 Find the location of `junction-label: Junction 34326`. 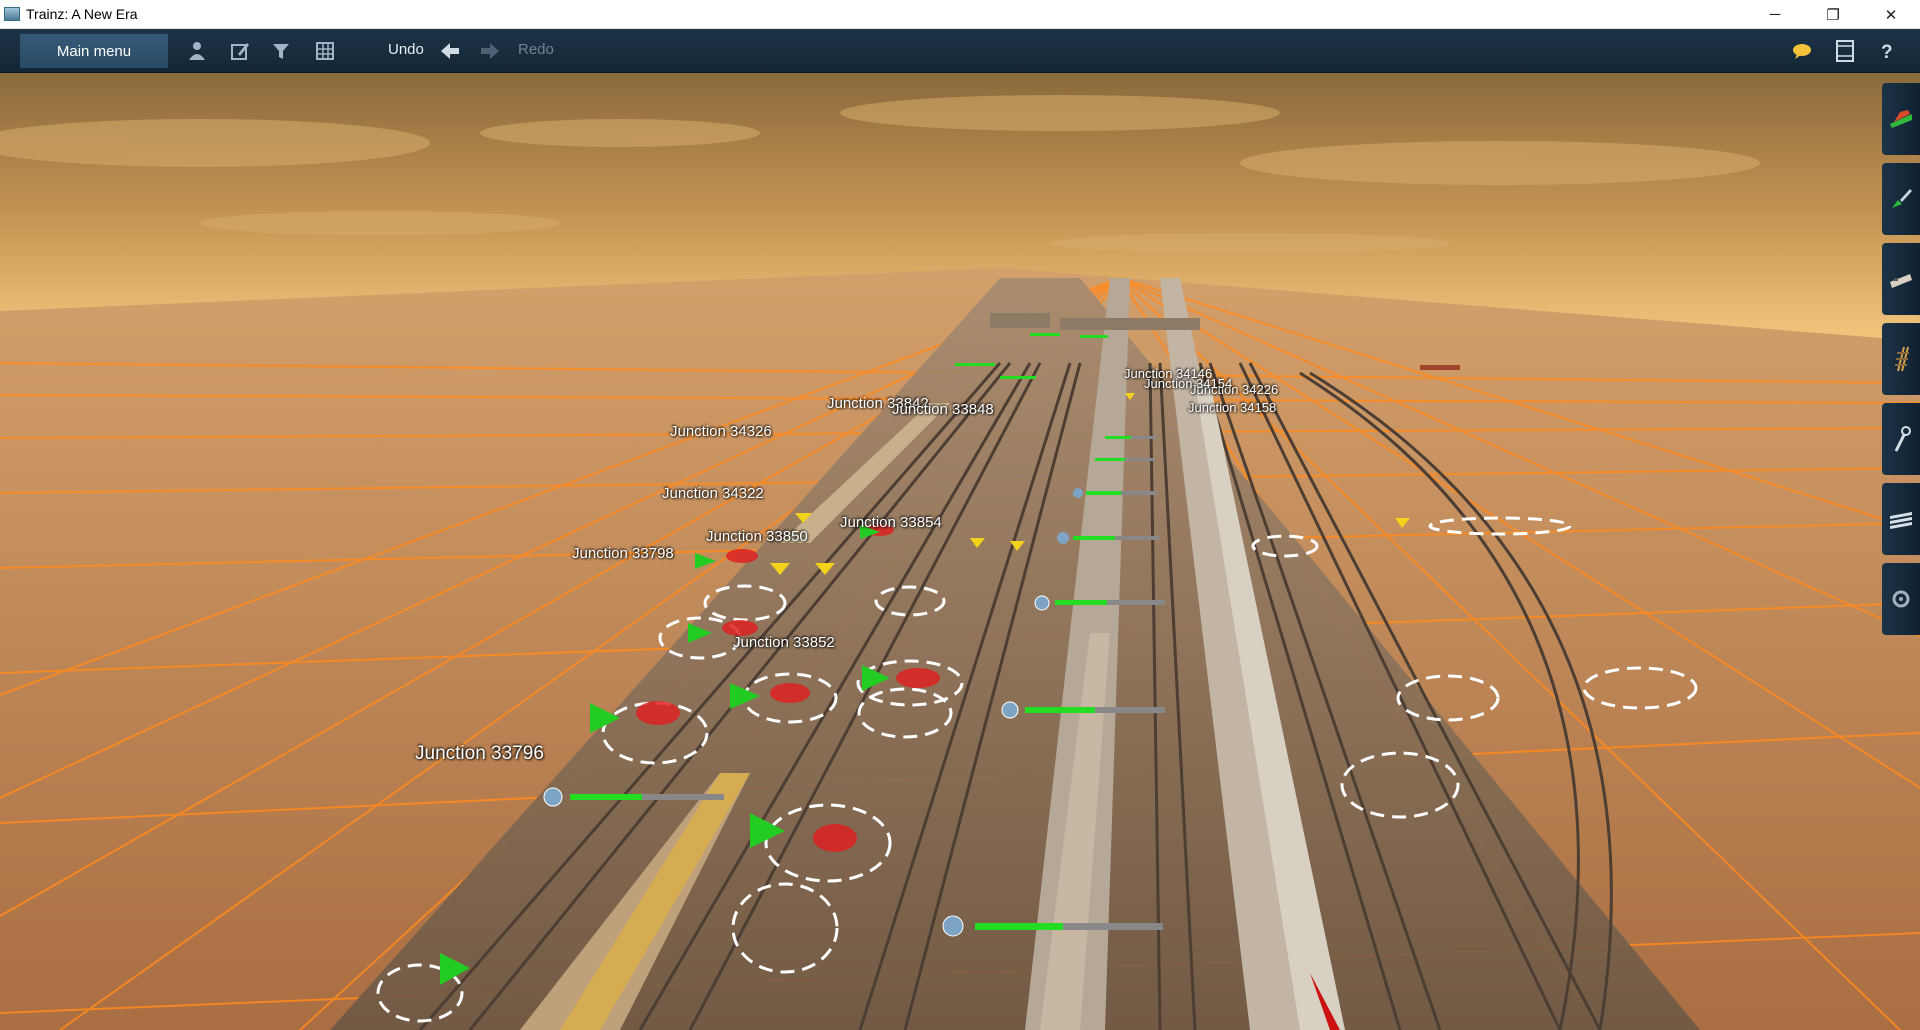

junction-label: Junction 34326 is located at coordinates (721, 431).